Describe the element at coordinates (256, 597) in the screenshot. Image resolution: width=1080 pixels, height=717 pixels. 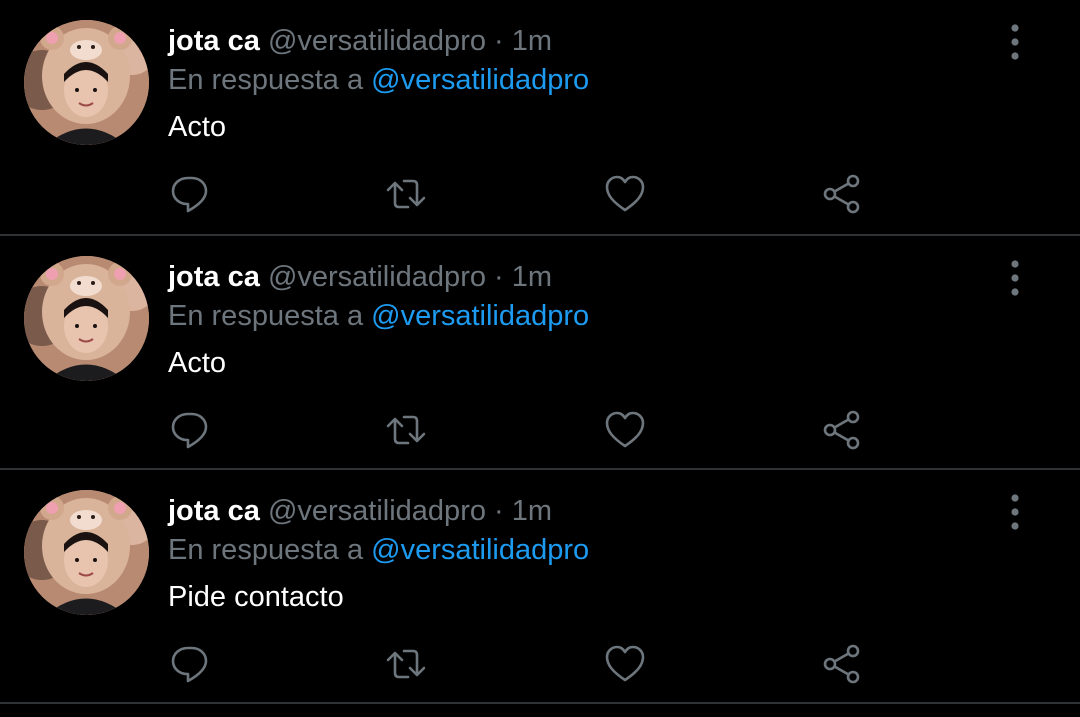
I see `tweet-text: Pide contacto` at that location.